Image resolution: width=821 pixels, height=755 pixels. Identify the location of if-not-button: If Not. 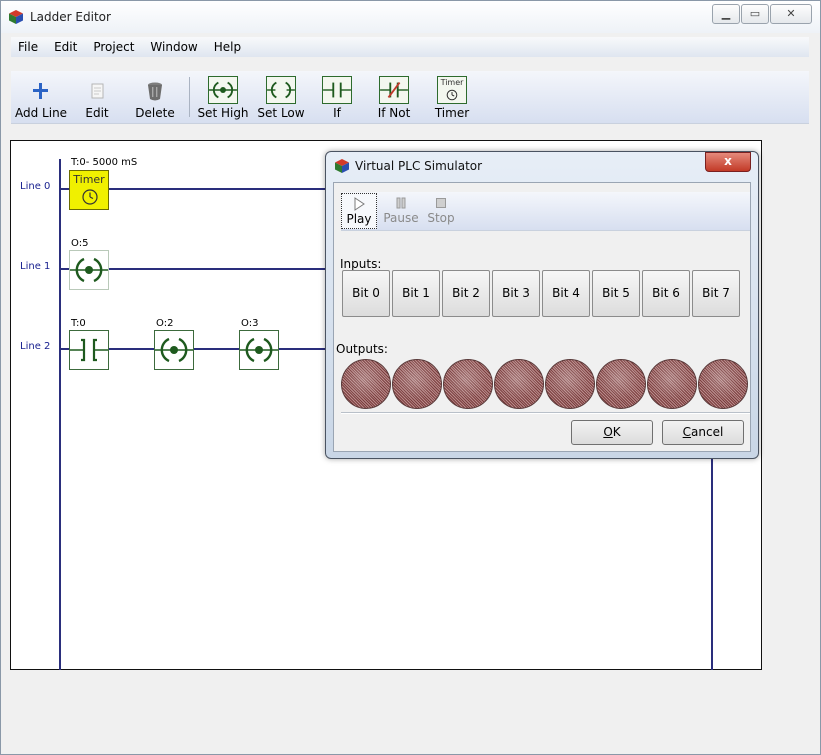
(394, 97).